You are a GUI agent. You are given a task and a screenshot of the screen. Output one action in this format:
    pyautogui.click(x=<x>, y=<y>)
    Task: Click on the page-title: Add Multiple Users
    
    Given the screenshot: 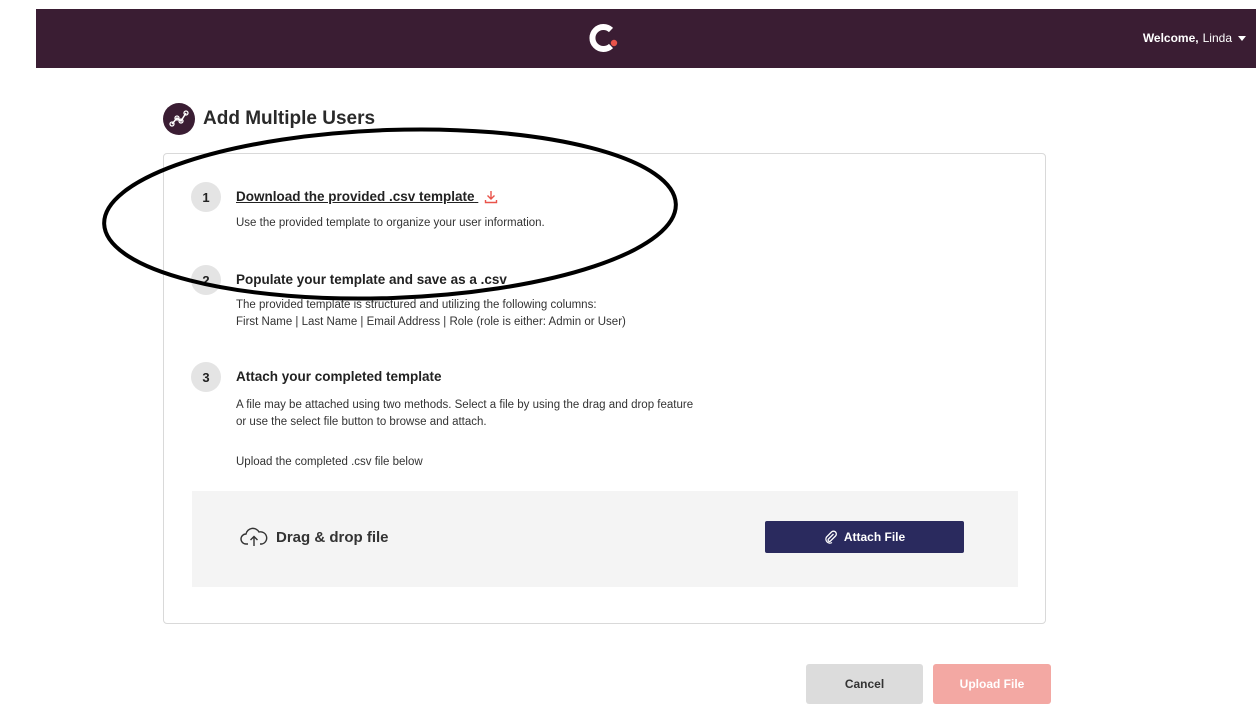 What is the action you would take?
    pyautogui.click(x=289, y=118)
    